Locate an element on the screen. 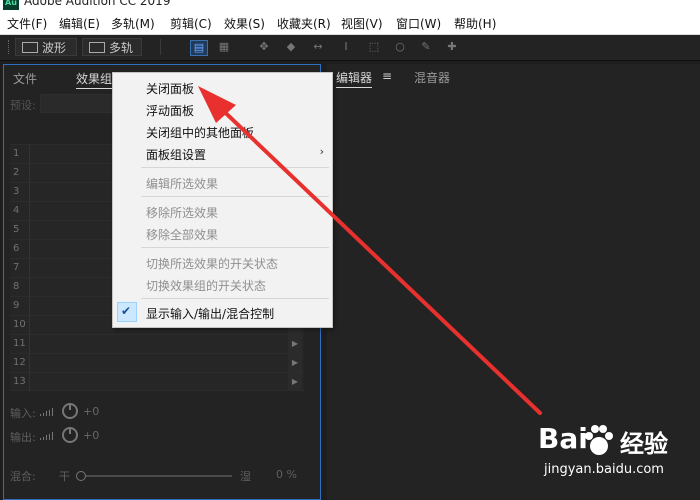  baidu-paw-icon is located at coordinates (599, 440).